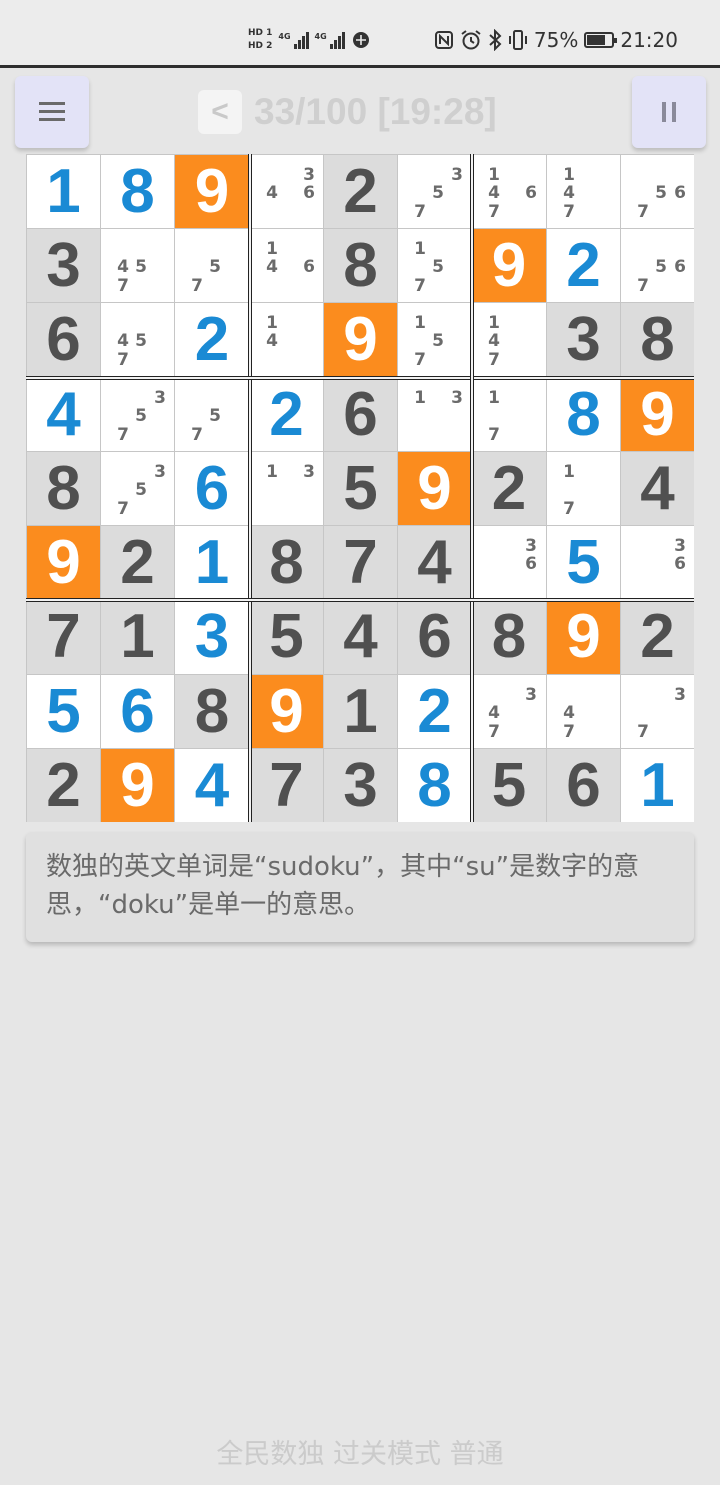 The width and height of the screenshot is (720, 1485). Describe the element at coordinates (509, 711) in the screenshot. I see `sudoku-cell: 347` at that location.